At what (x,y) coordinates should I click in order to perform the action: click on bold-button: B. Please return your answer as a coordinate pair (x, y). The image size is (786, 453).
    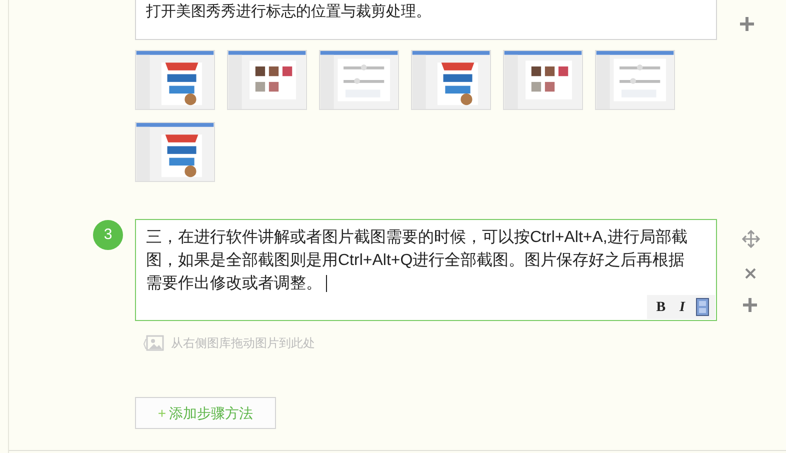
    Looking at the image, I should click on (661, 307).